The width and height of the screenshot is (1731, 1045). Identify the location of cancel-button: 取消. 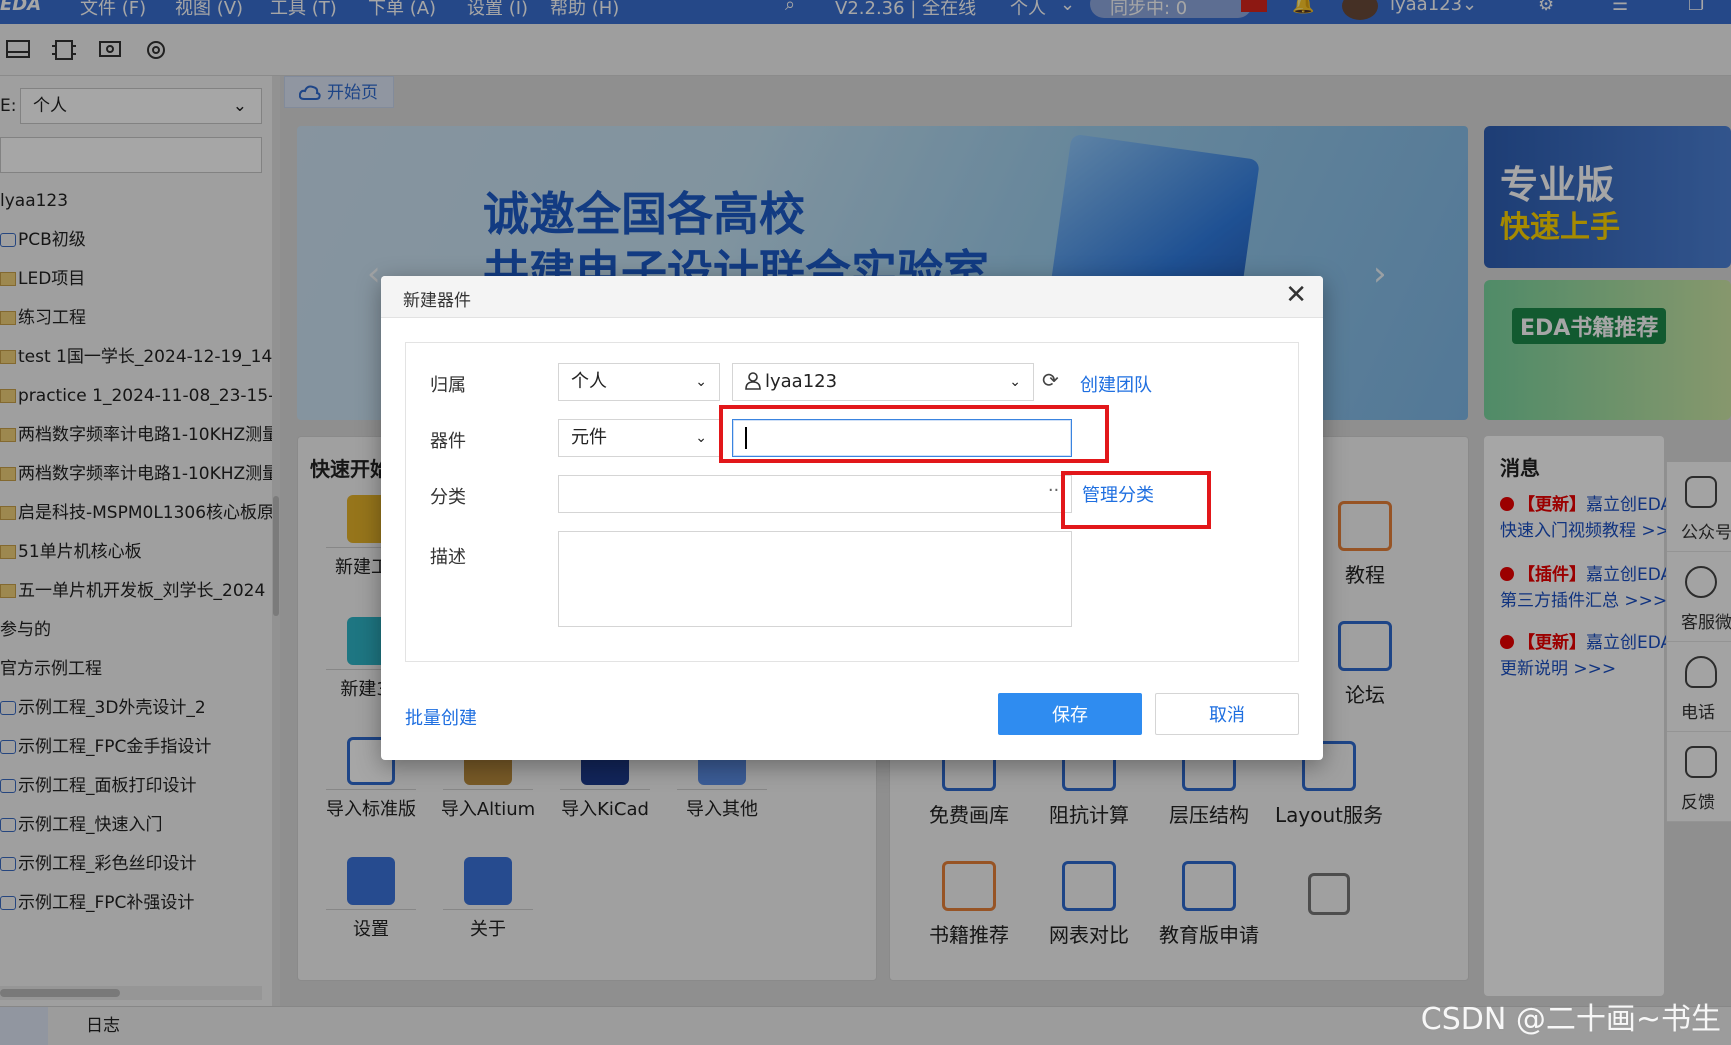
(1227, 714).